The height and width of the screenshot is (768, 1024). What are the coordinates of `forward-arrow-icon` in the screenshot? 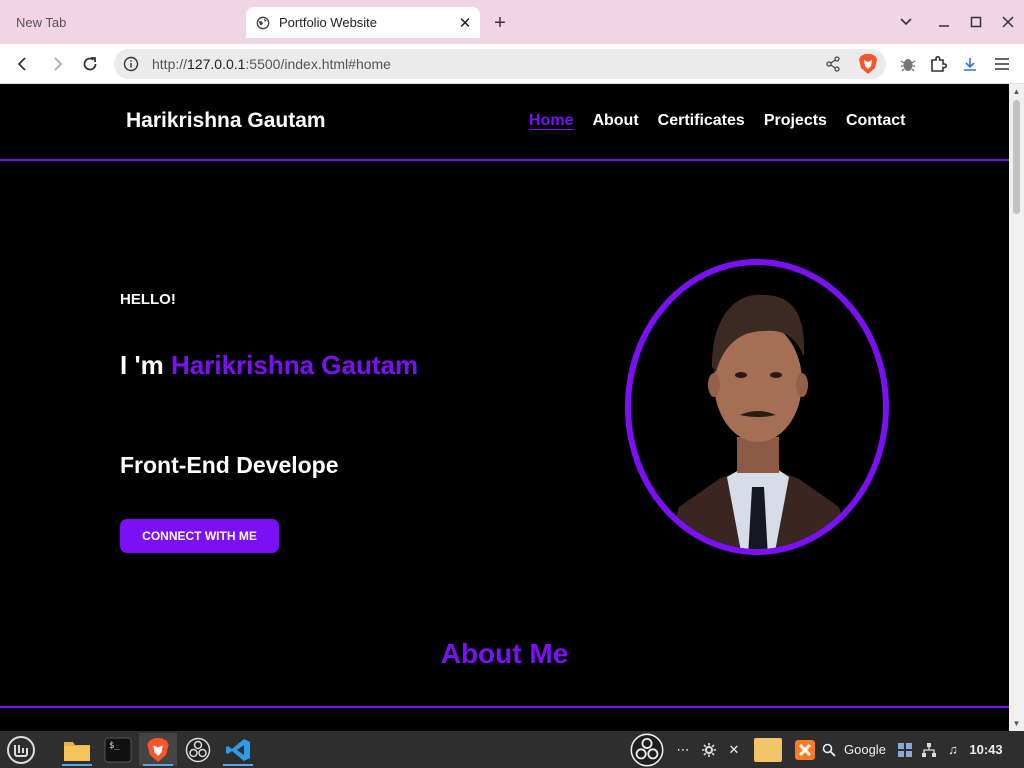 It's located at (57, 64).